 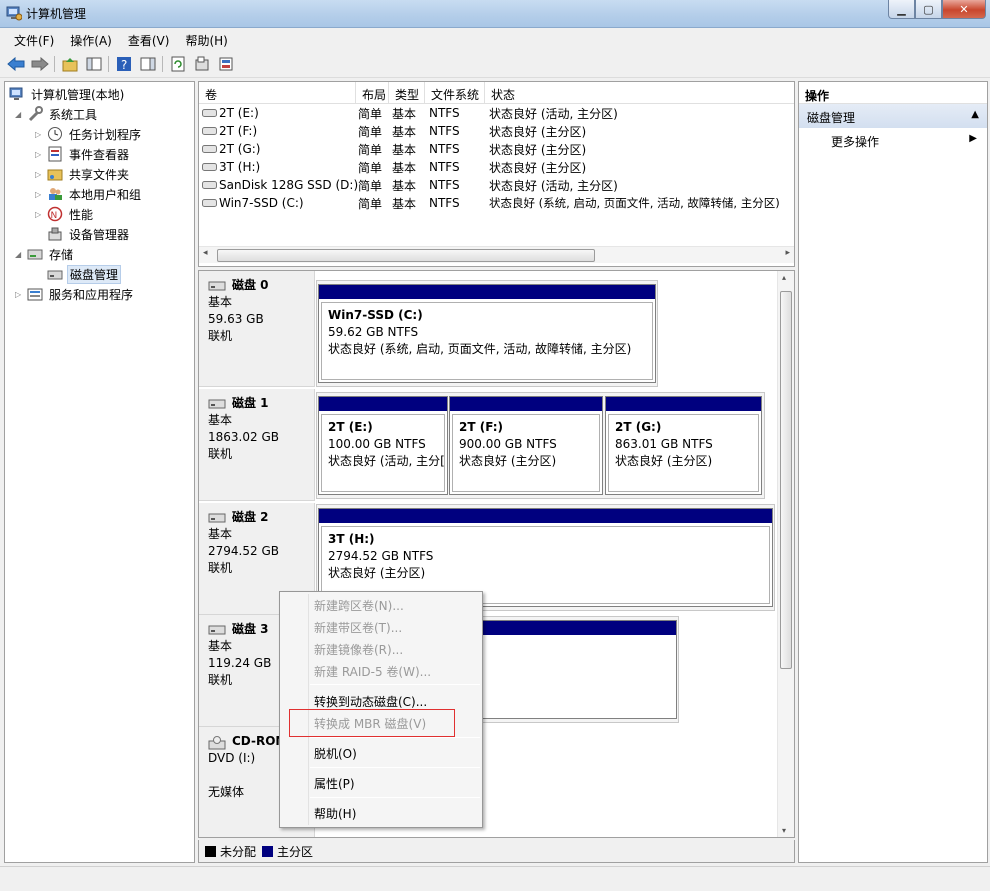 I want to click on show-hide-tree-button, so click(x=94, y=64).